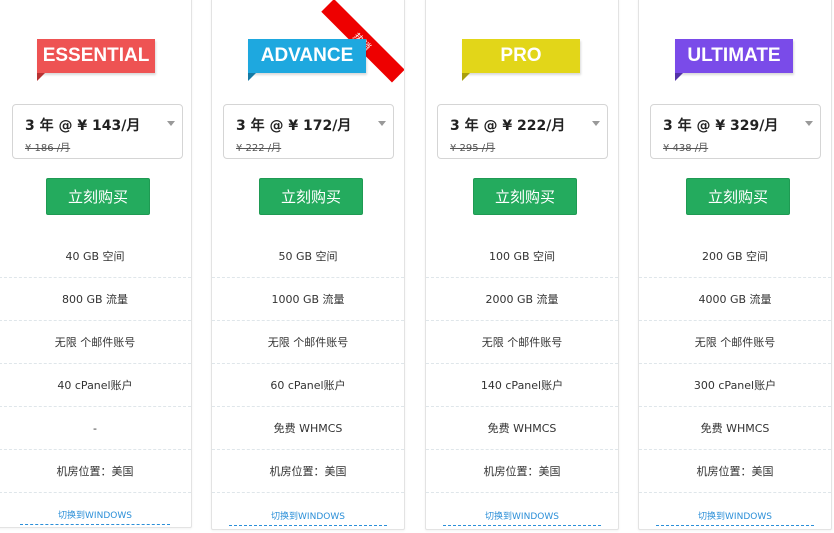  Describe the element at coordinates (308, 385) in the screenshot. I see `feature-cpanel: 60 cPanel账户` at that location.